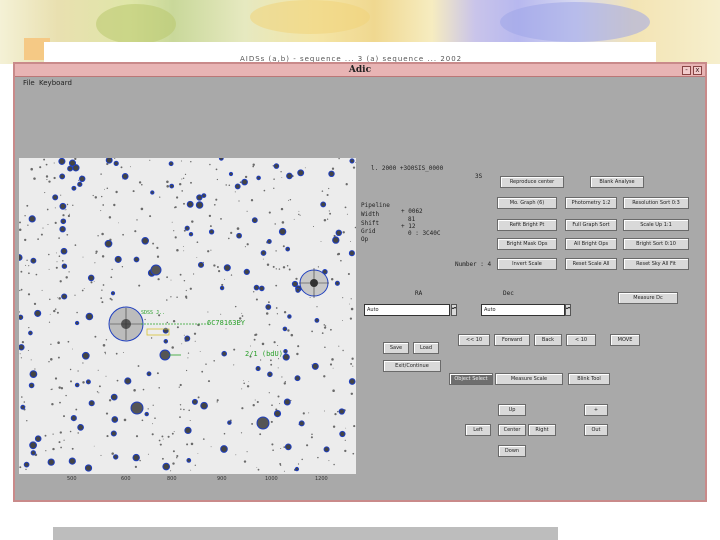  I want to click on measure-button: Measure Dc, so click(648, 298).